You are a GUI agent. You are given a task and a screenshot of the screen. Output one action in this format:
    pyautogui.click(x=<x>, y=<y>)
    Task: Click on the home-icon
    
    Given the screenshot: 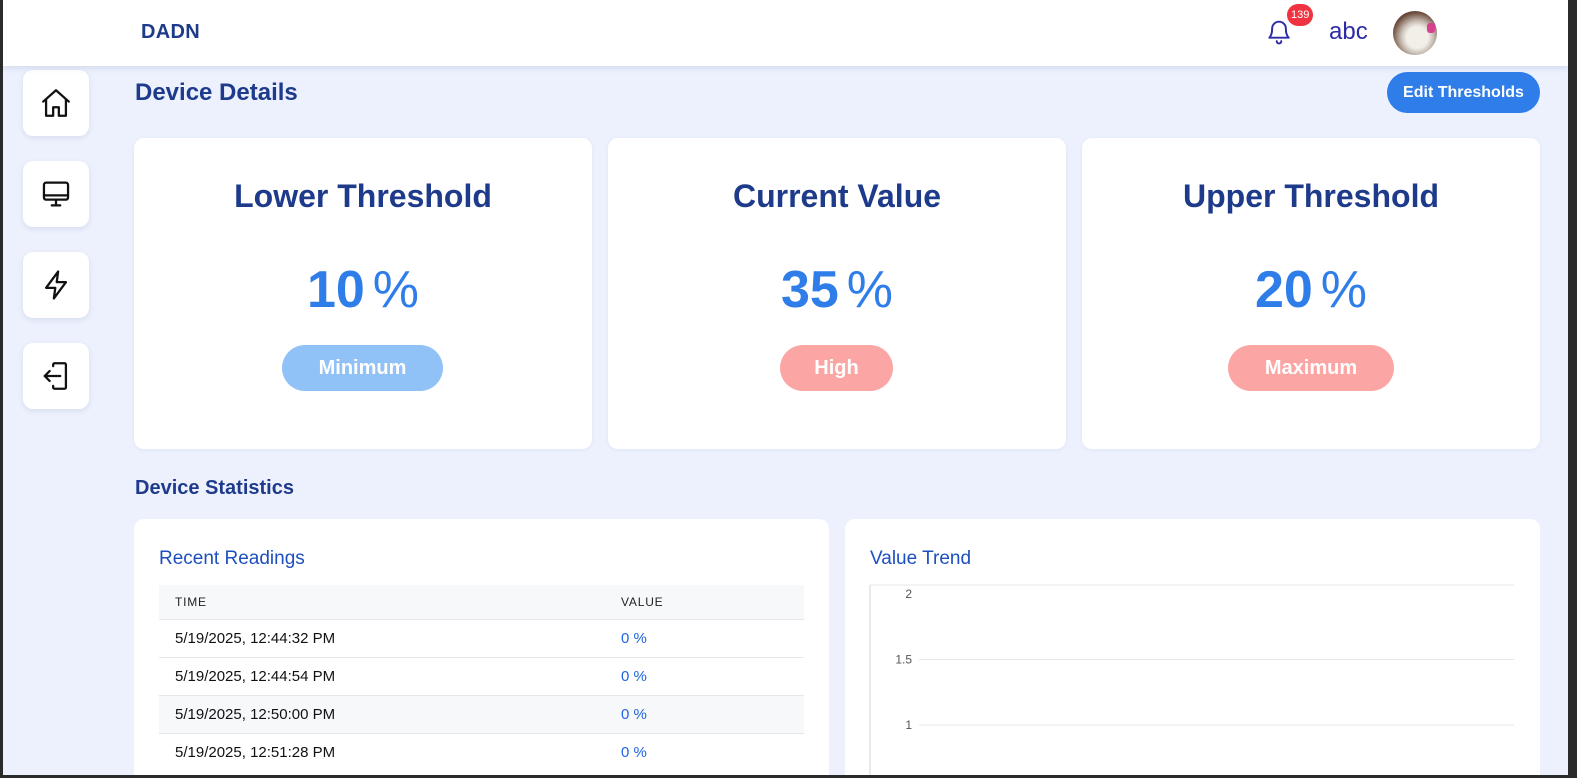 What is the action you would take?
    pyautogui.click(x=56, y=103)
    